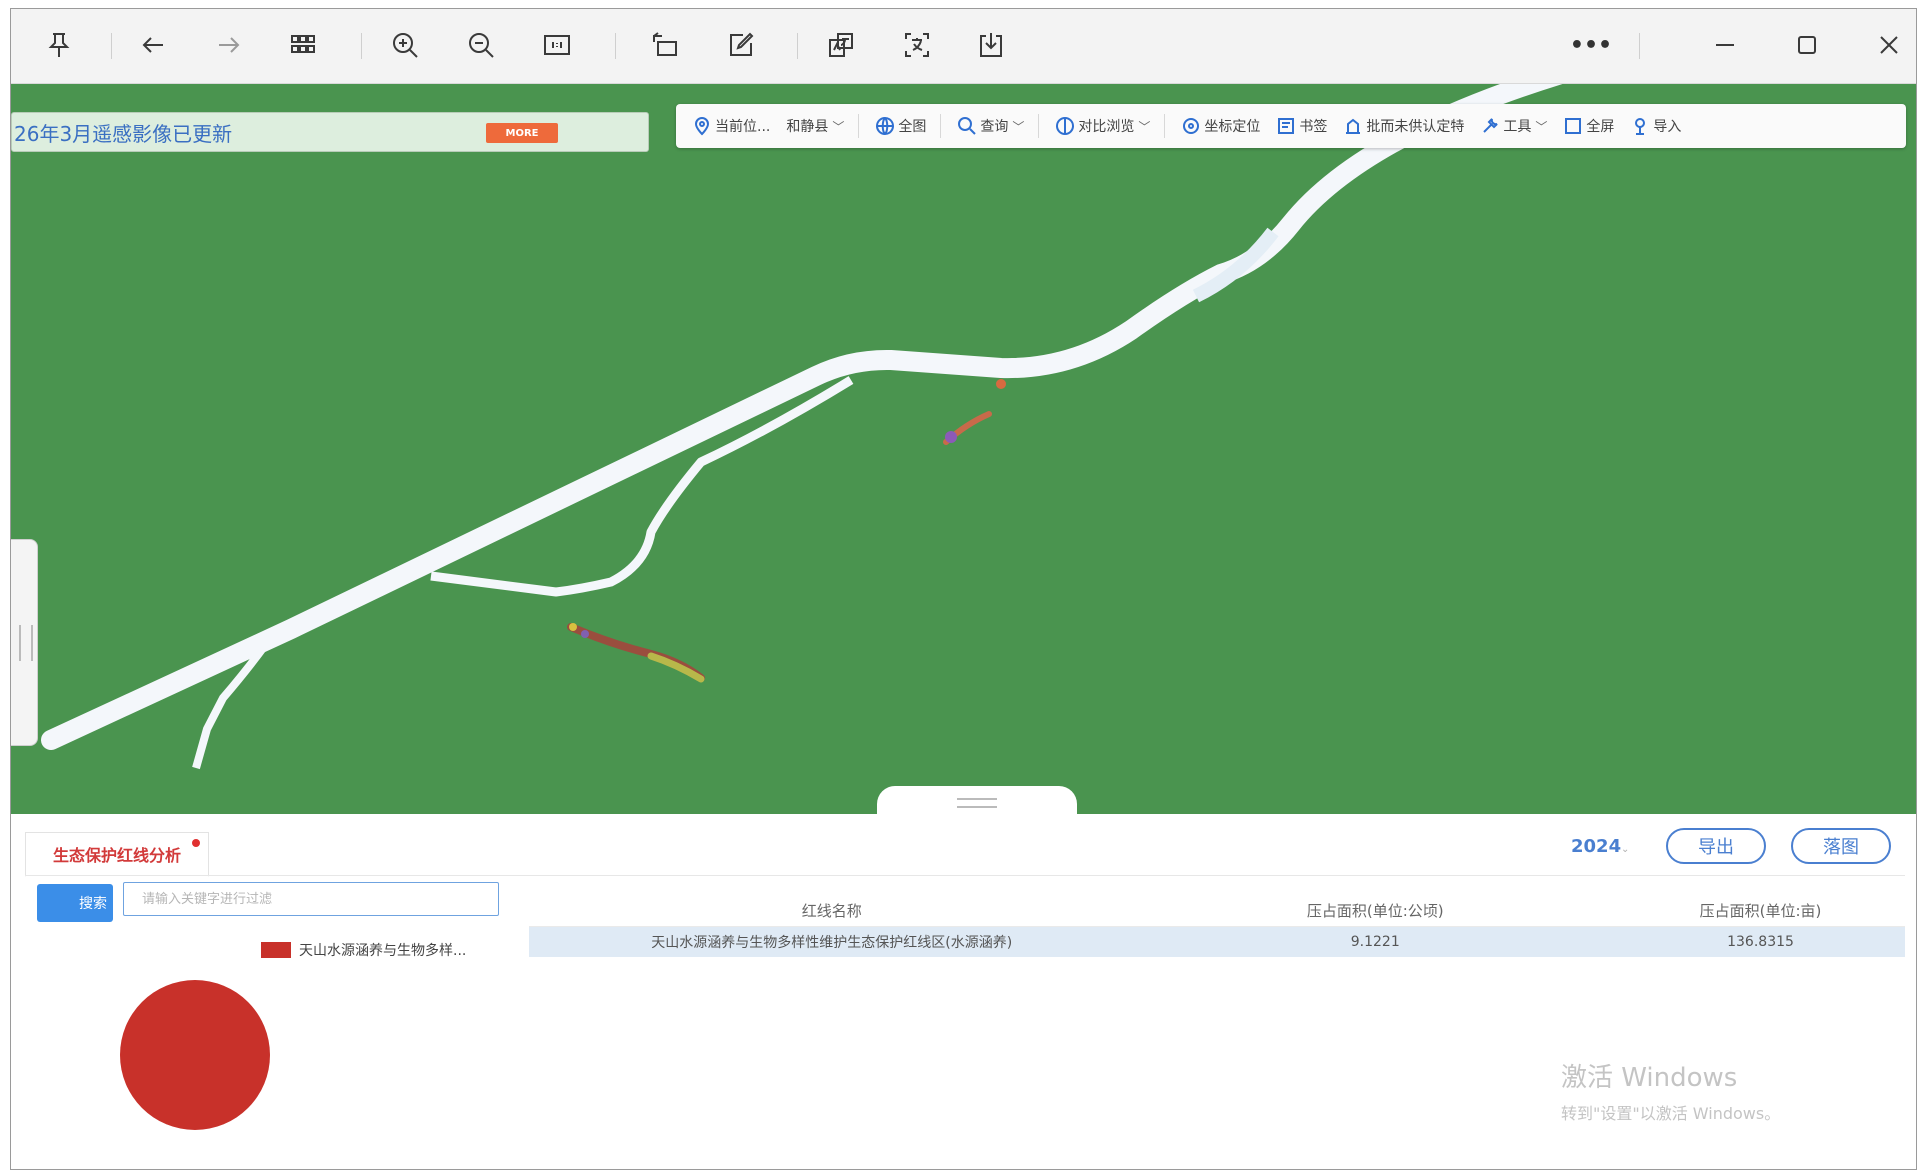 Image resolution: width=1925 pixels, height=1170 pixels. What do you see at coordinates (1375, 941) in the screenshot?
I see `table-cell: 9.1221` at bounding box center [1375, 941].